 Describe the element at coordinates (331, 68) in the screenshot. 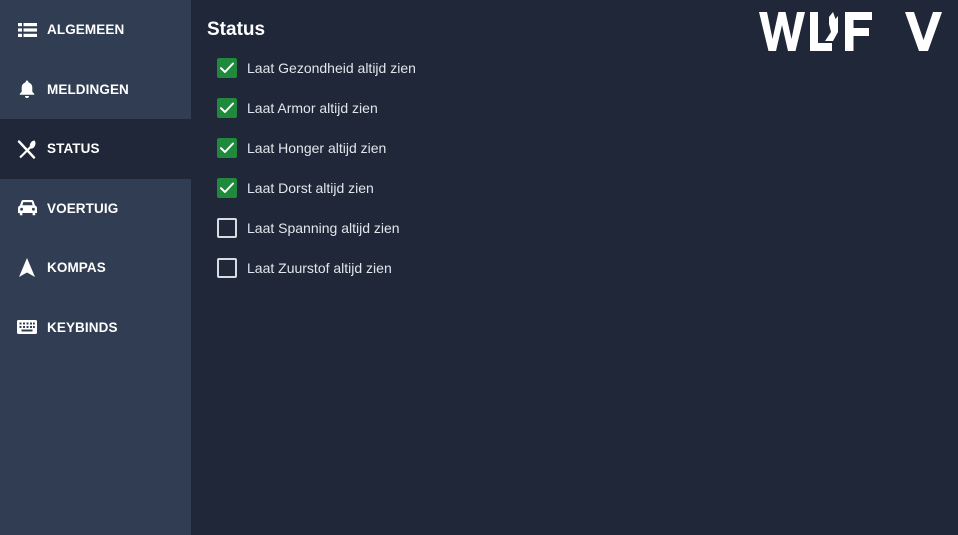

I see `option-label: Laat Gezondheid altijd zien` at that location.